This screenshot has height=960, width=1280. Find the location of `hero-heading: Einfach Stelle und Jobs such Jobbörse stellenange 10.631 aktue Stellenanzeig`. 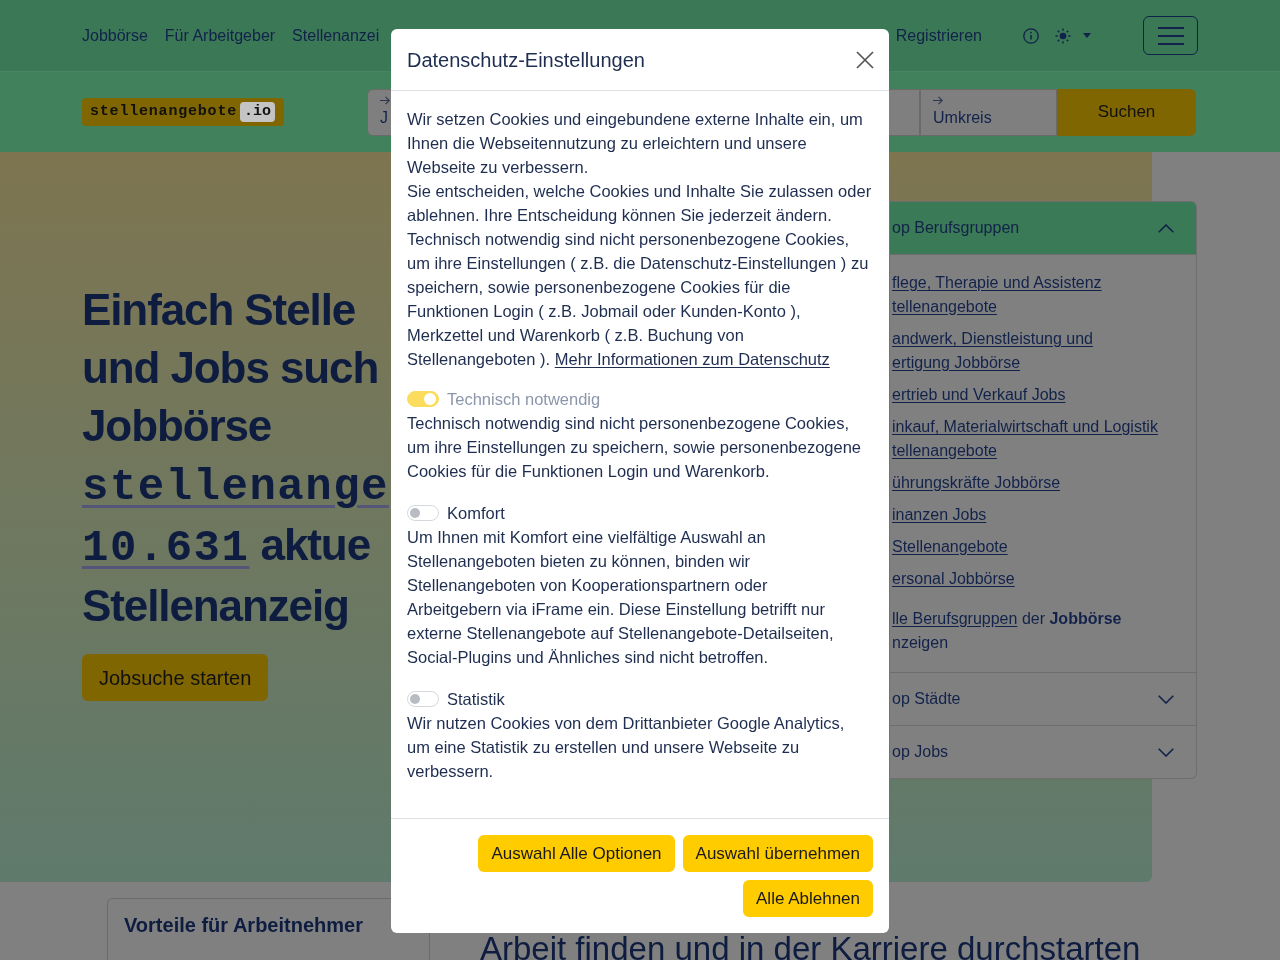

hero-heading: Einfach Stelle und Jobs such Jobbörse stellenange 10.631 aktue Stellenanzeig is located at coordinates (235, 458).